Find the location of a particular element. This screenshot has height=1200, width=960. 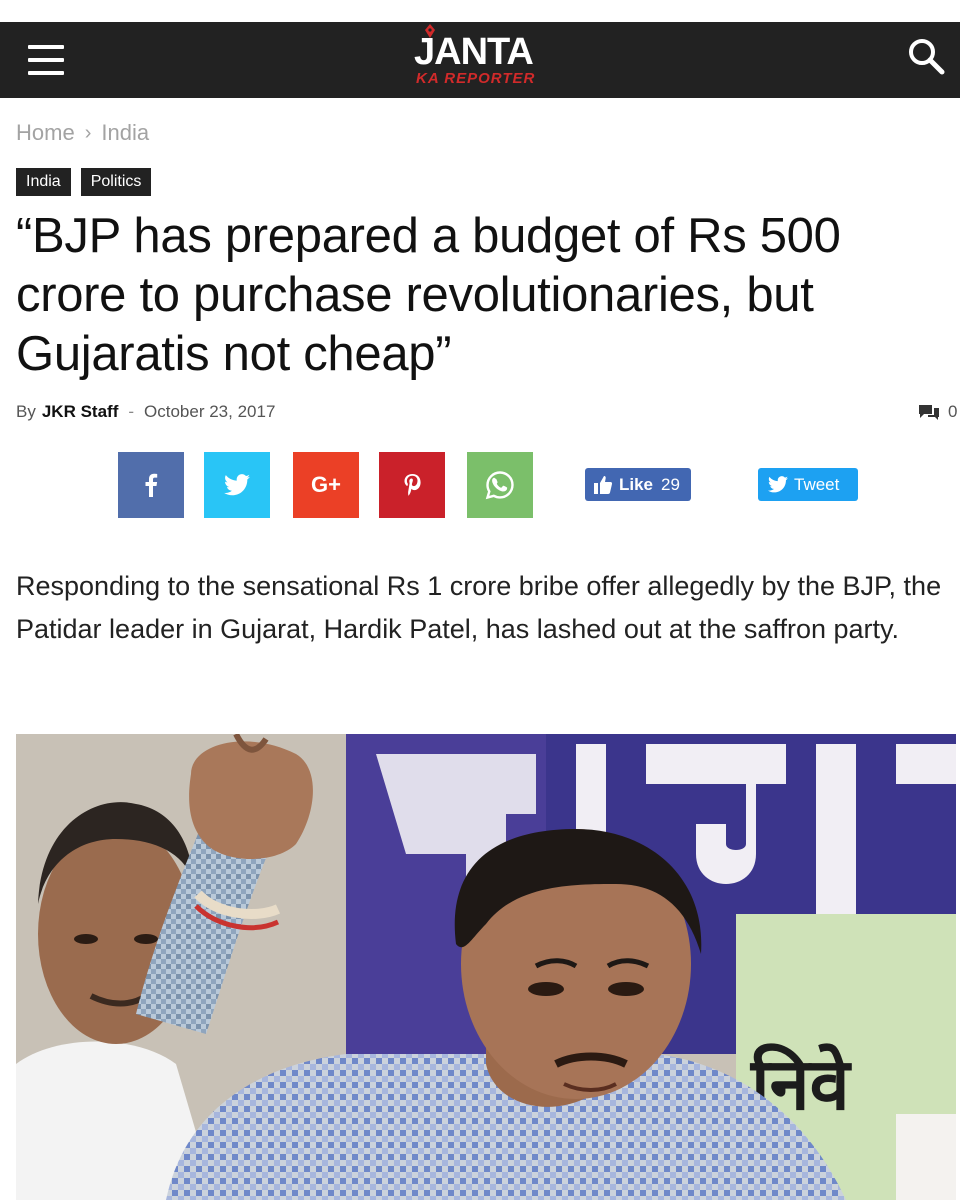

article-meta: By JKR Staff - October 23, 2017 is located at coordinates (145, 412).